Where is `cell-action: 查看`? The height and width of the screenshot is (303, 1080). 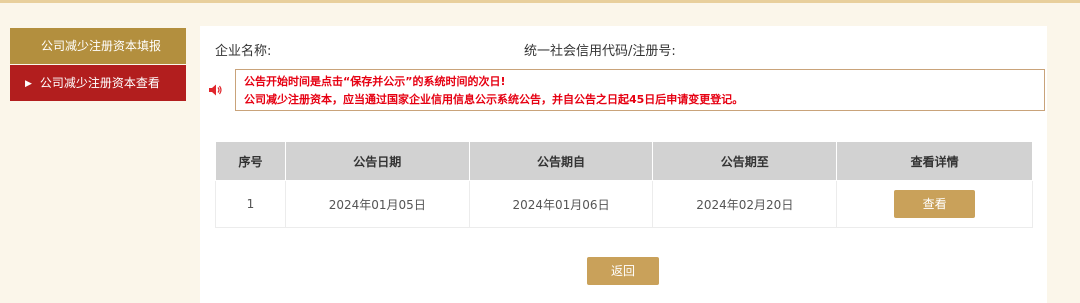
cell-action: 查看 is located at coordinates (934, 204).